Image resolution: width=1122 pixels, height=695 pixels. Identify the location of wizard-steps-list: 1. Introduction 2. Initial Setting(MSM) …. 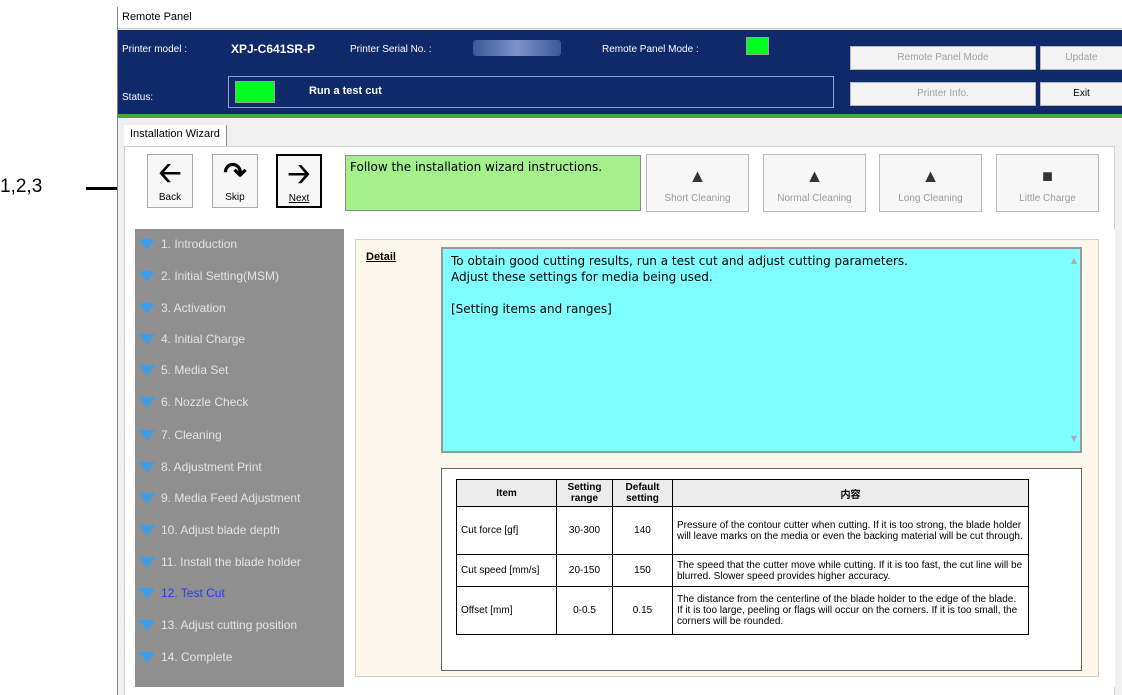
(239, 458).